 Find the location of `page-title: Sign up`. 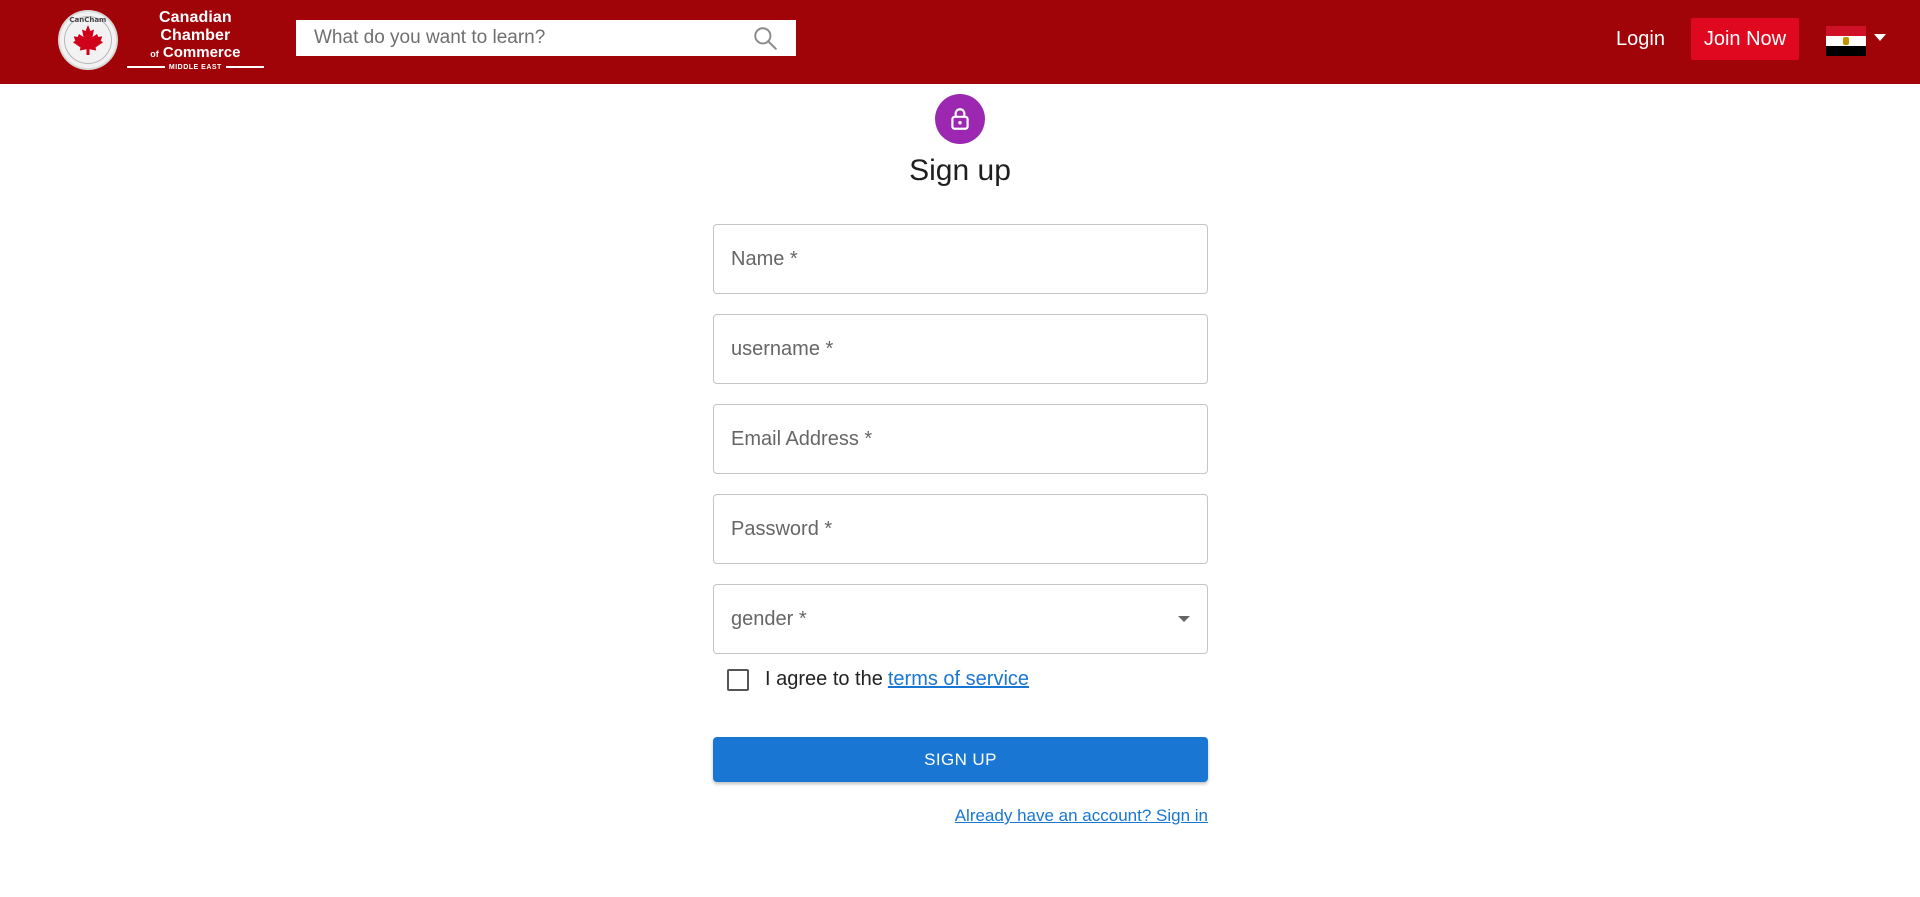

page-title: Sign up is located at coordinates (960, 170).